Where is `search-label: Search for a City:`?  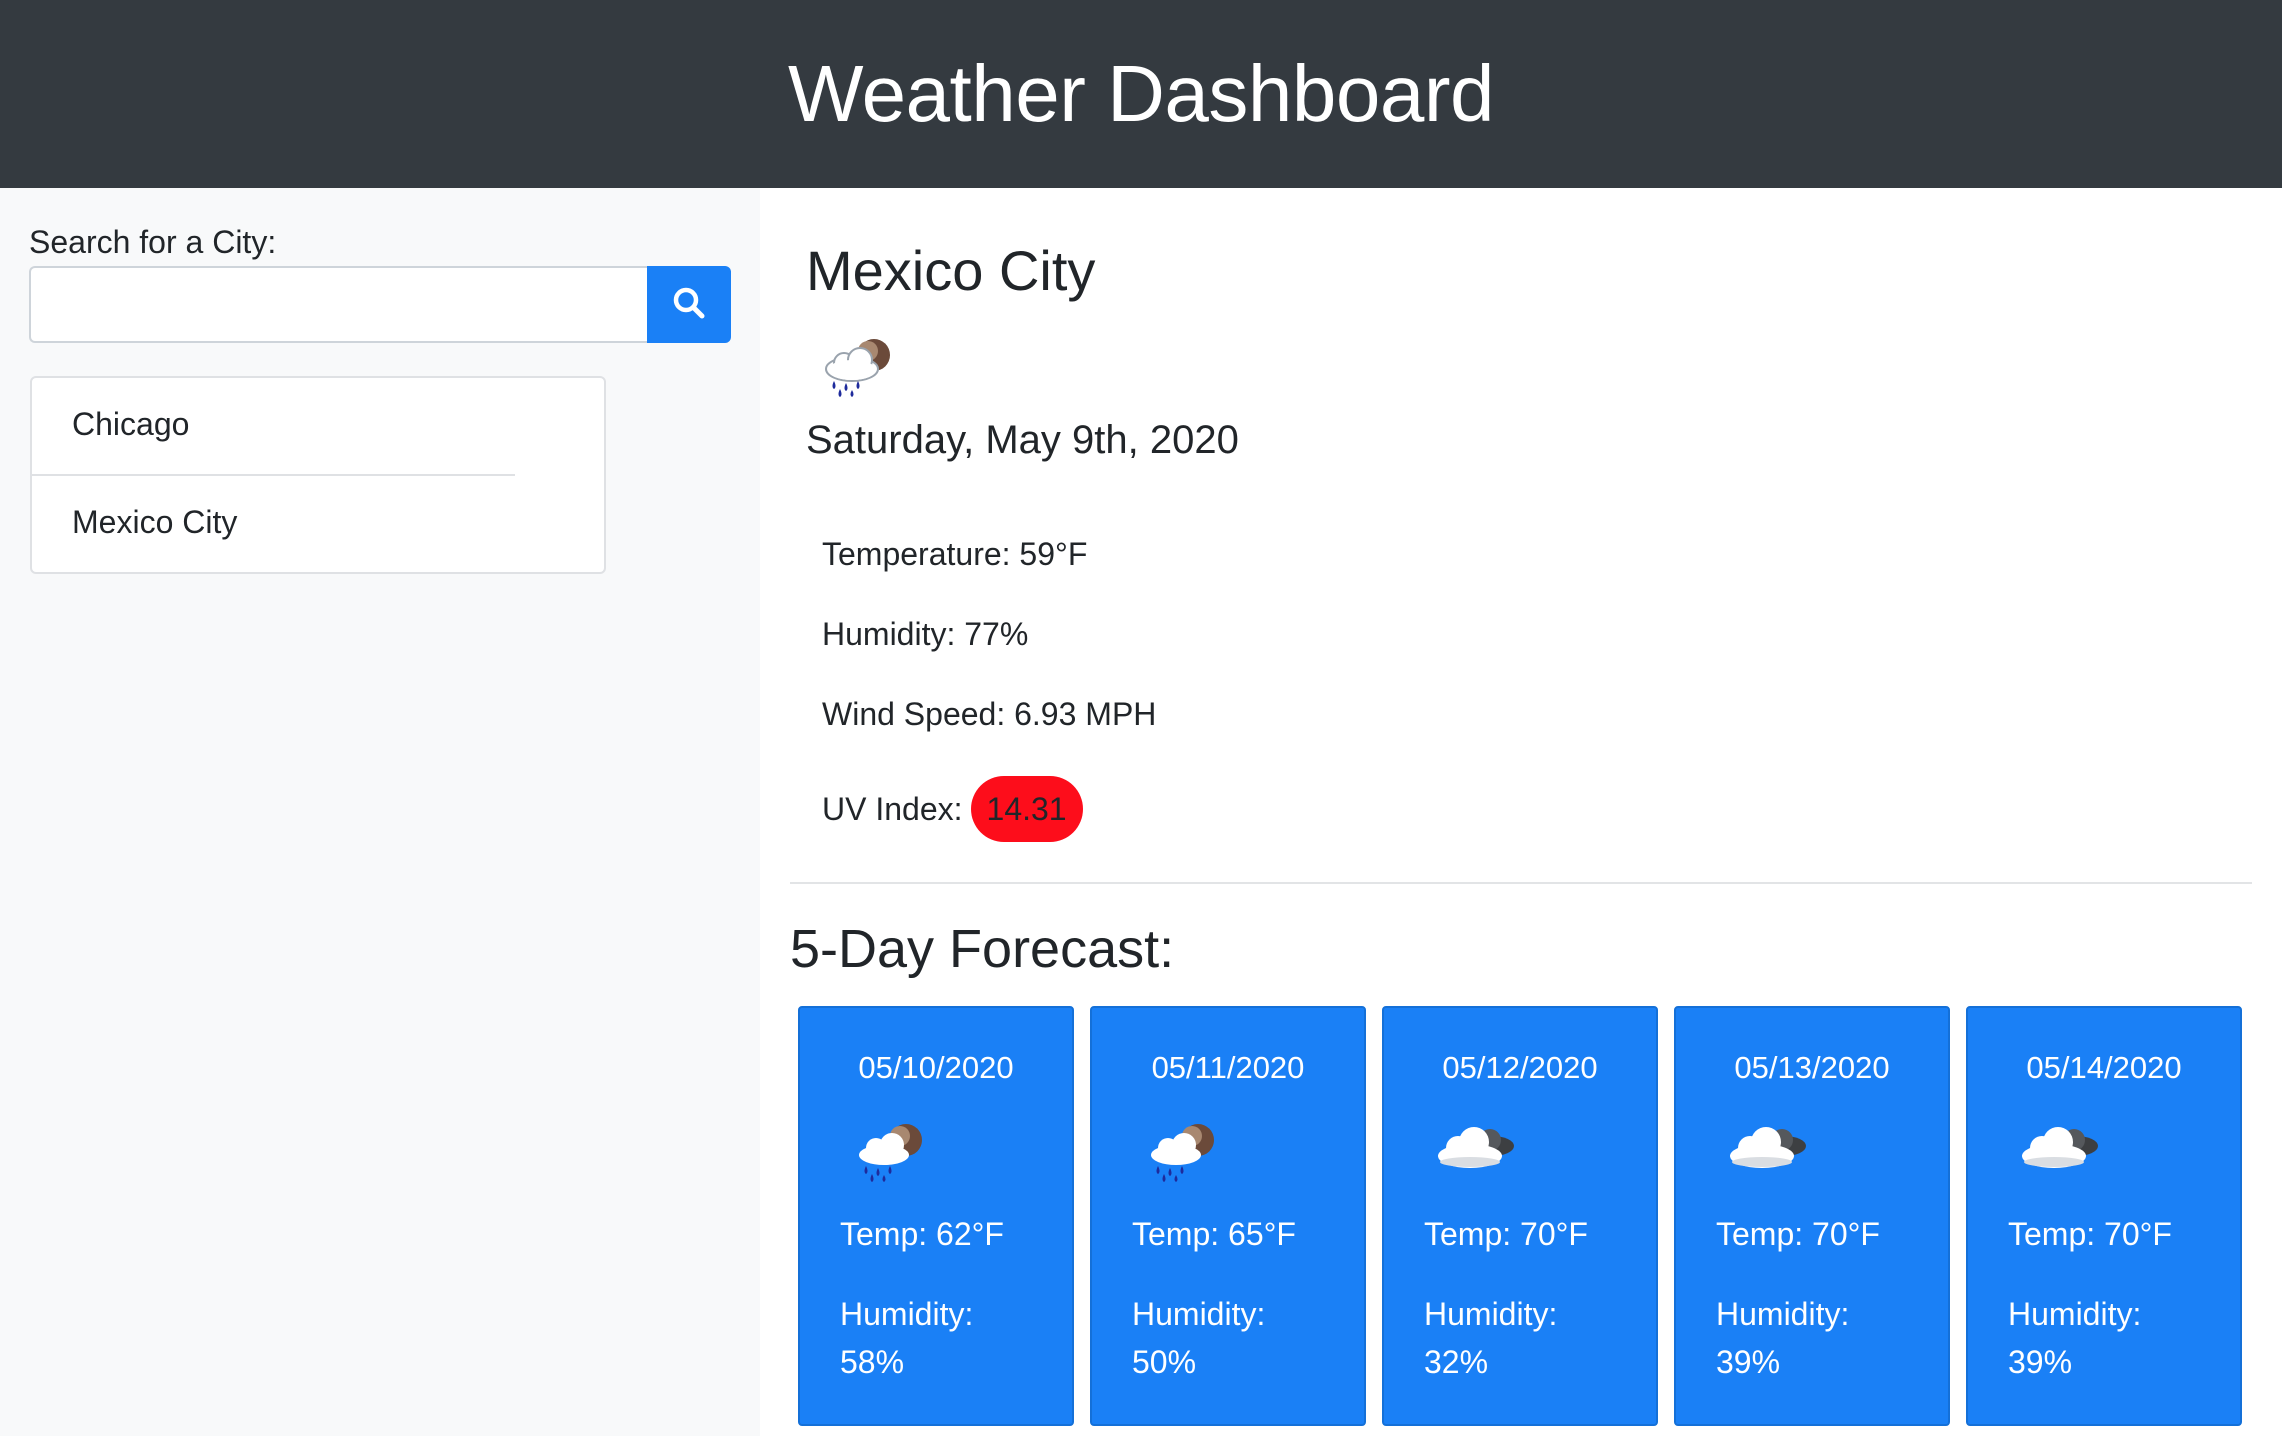
search-label: Search for a City: is located at coordinates (153, 242).